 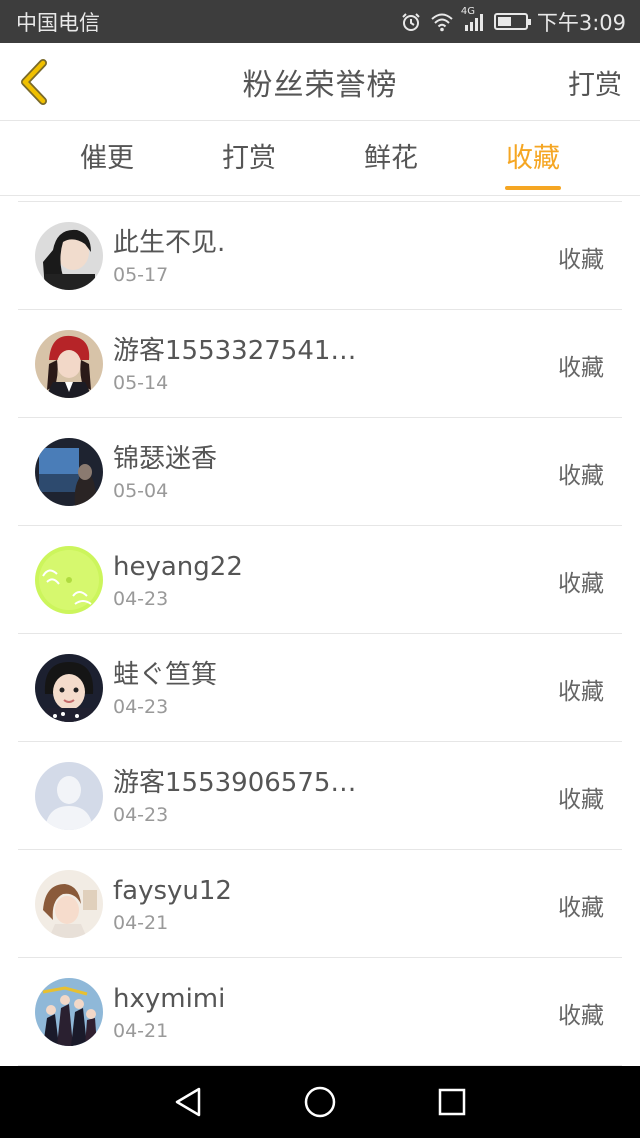 I want to click on list-item: 蛙ぐ笪箕 04-23 收藏, so click(x=320, y=688).